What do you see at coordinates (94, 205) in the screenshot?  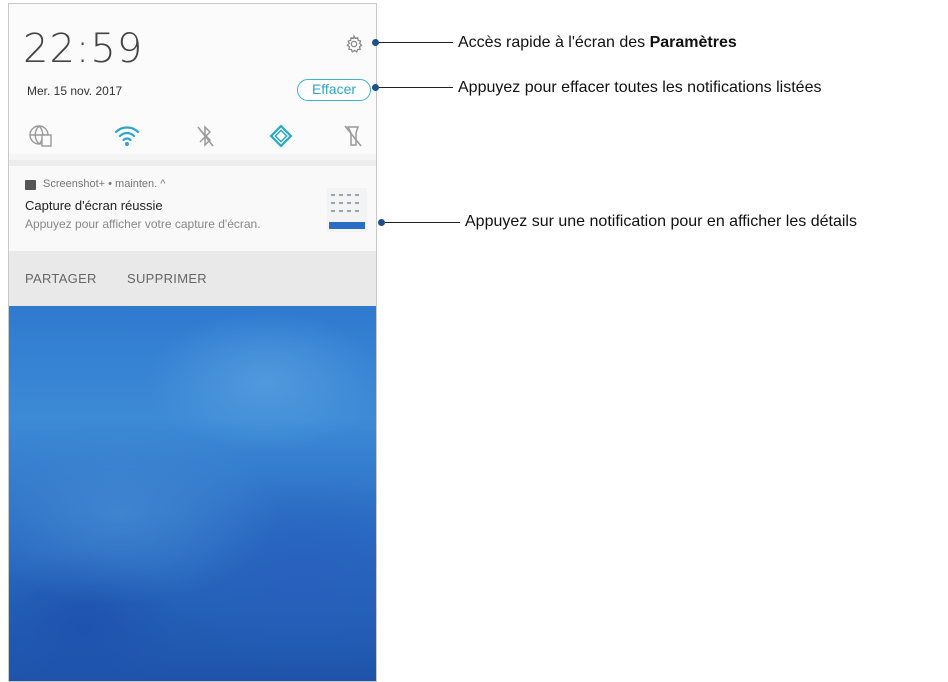 I see `notification-title: Capture d'écran réussie` at bounding box center [94, 205].